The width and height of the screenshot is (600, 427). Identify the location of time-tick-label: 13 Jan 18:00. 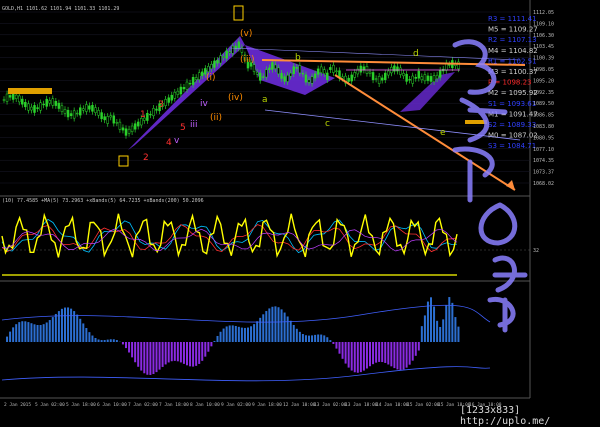
(361, 405).